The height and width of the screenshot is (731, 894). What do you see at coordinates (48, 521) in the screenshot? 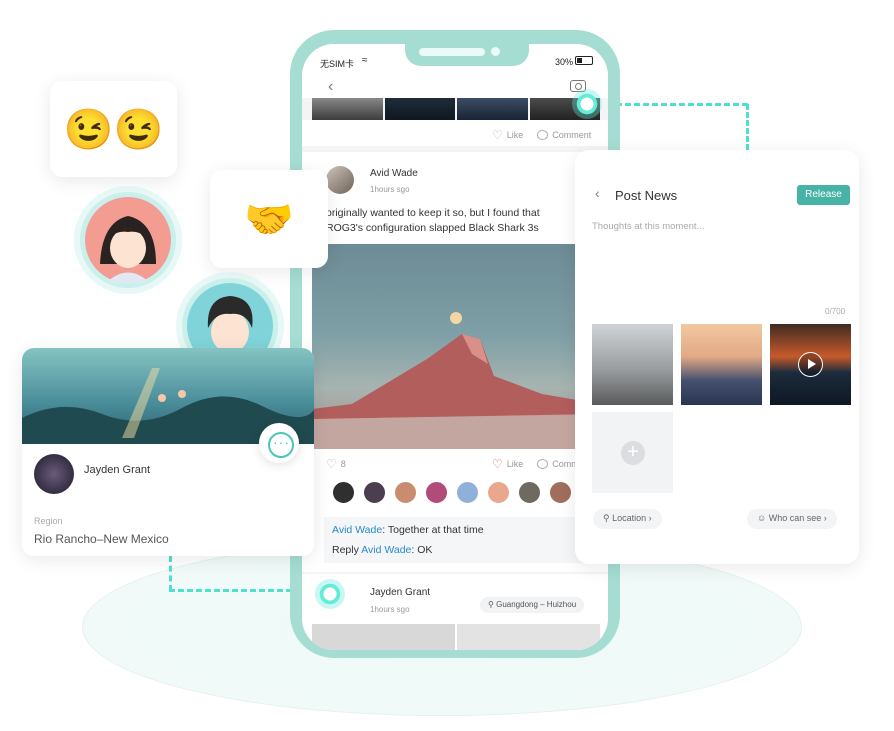
I see `region-label: Region` at bounding box center [48, 521].